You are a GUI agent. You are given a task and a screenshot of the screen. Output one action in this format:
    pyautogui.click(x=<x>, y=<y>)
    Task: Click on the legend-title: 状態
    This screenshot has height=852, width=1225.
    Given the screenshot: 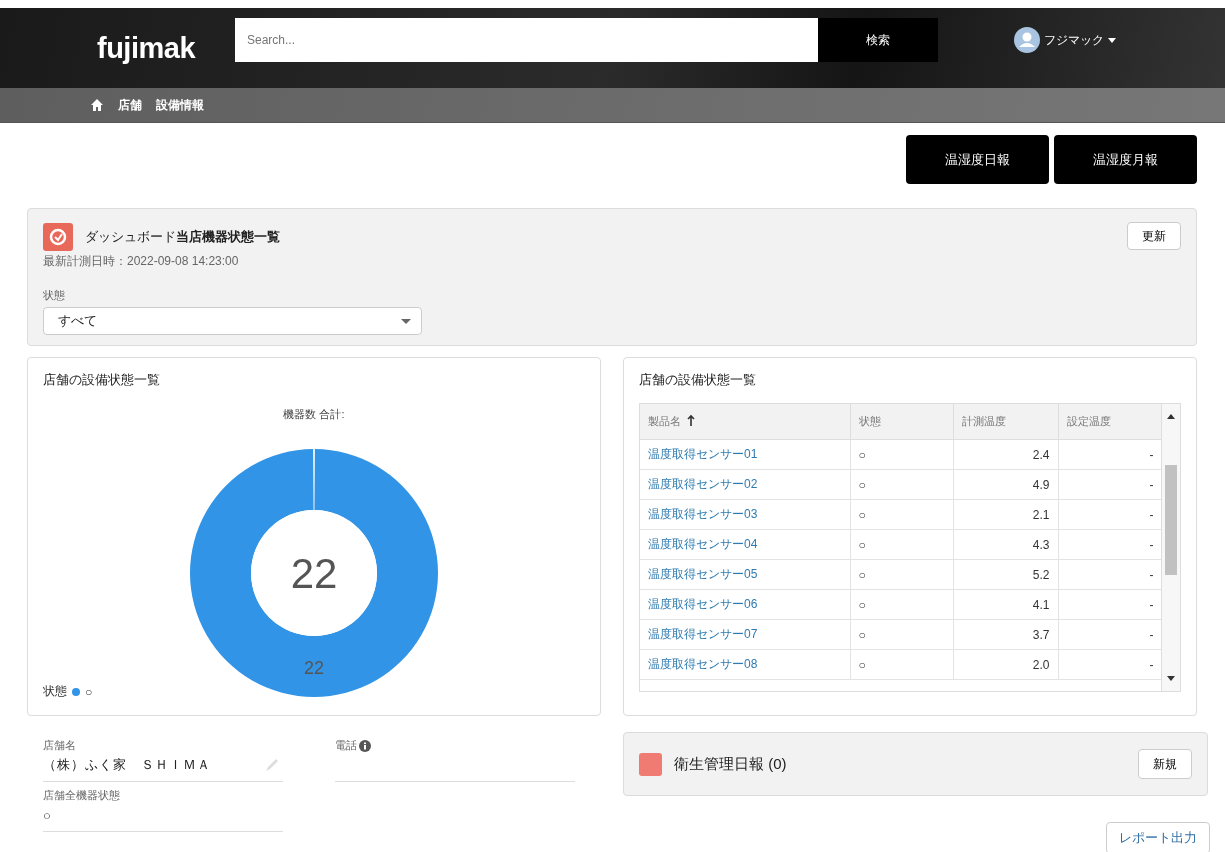 What is the action you would take?
    pyautogui.click(x=55, y=691)
    